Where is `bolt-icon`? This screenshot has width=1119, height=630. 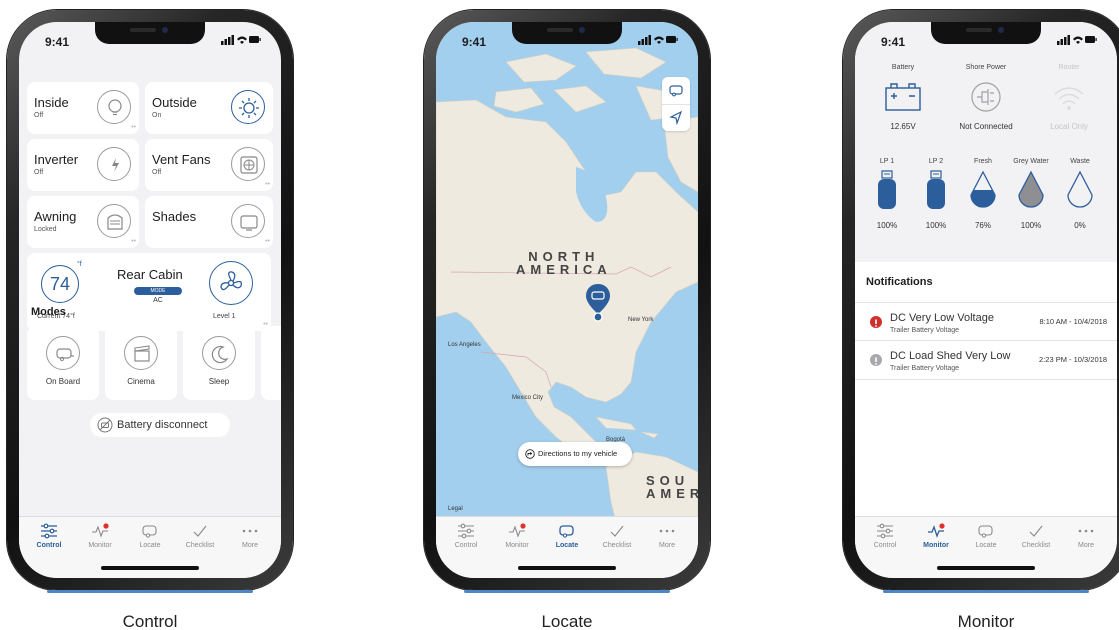 bolt-icon is located at coordinates (114, 164).